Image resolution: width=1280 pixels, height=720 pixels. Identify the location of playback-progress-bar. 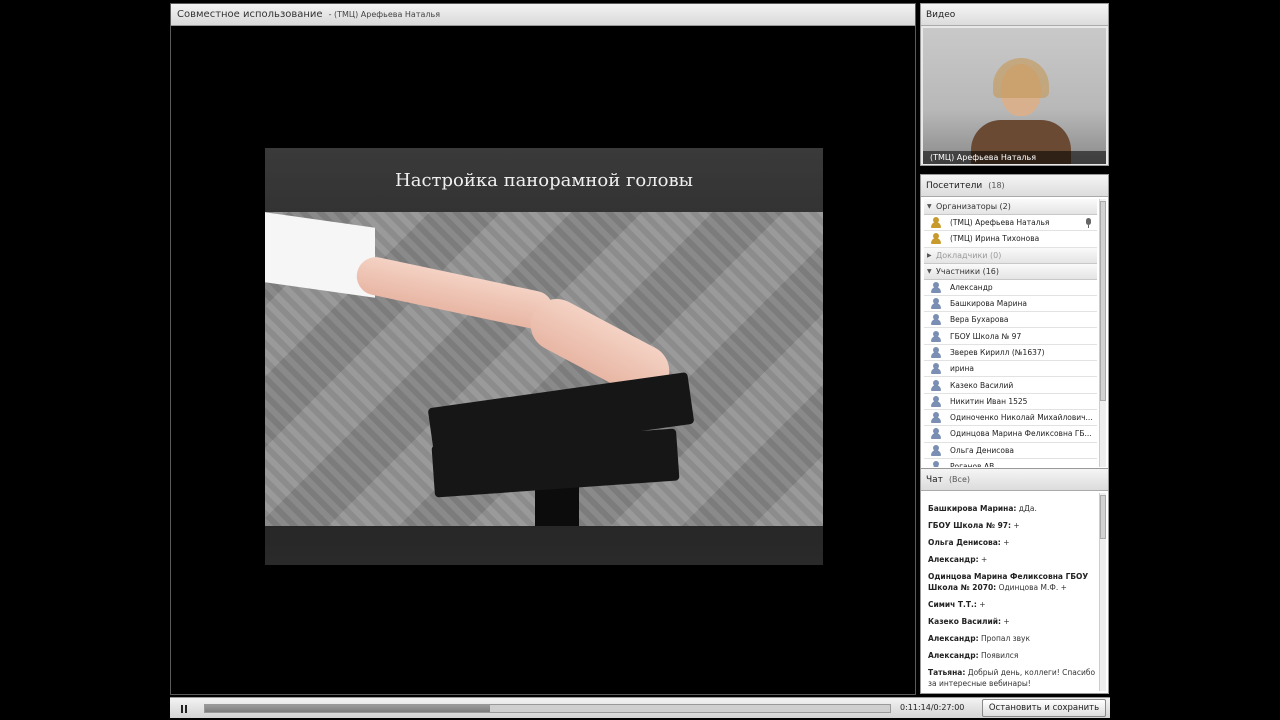
(547, 708).